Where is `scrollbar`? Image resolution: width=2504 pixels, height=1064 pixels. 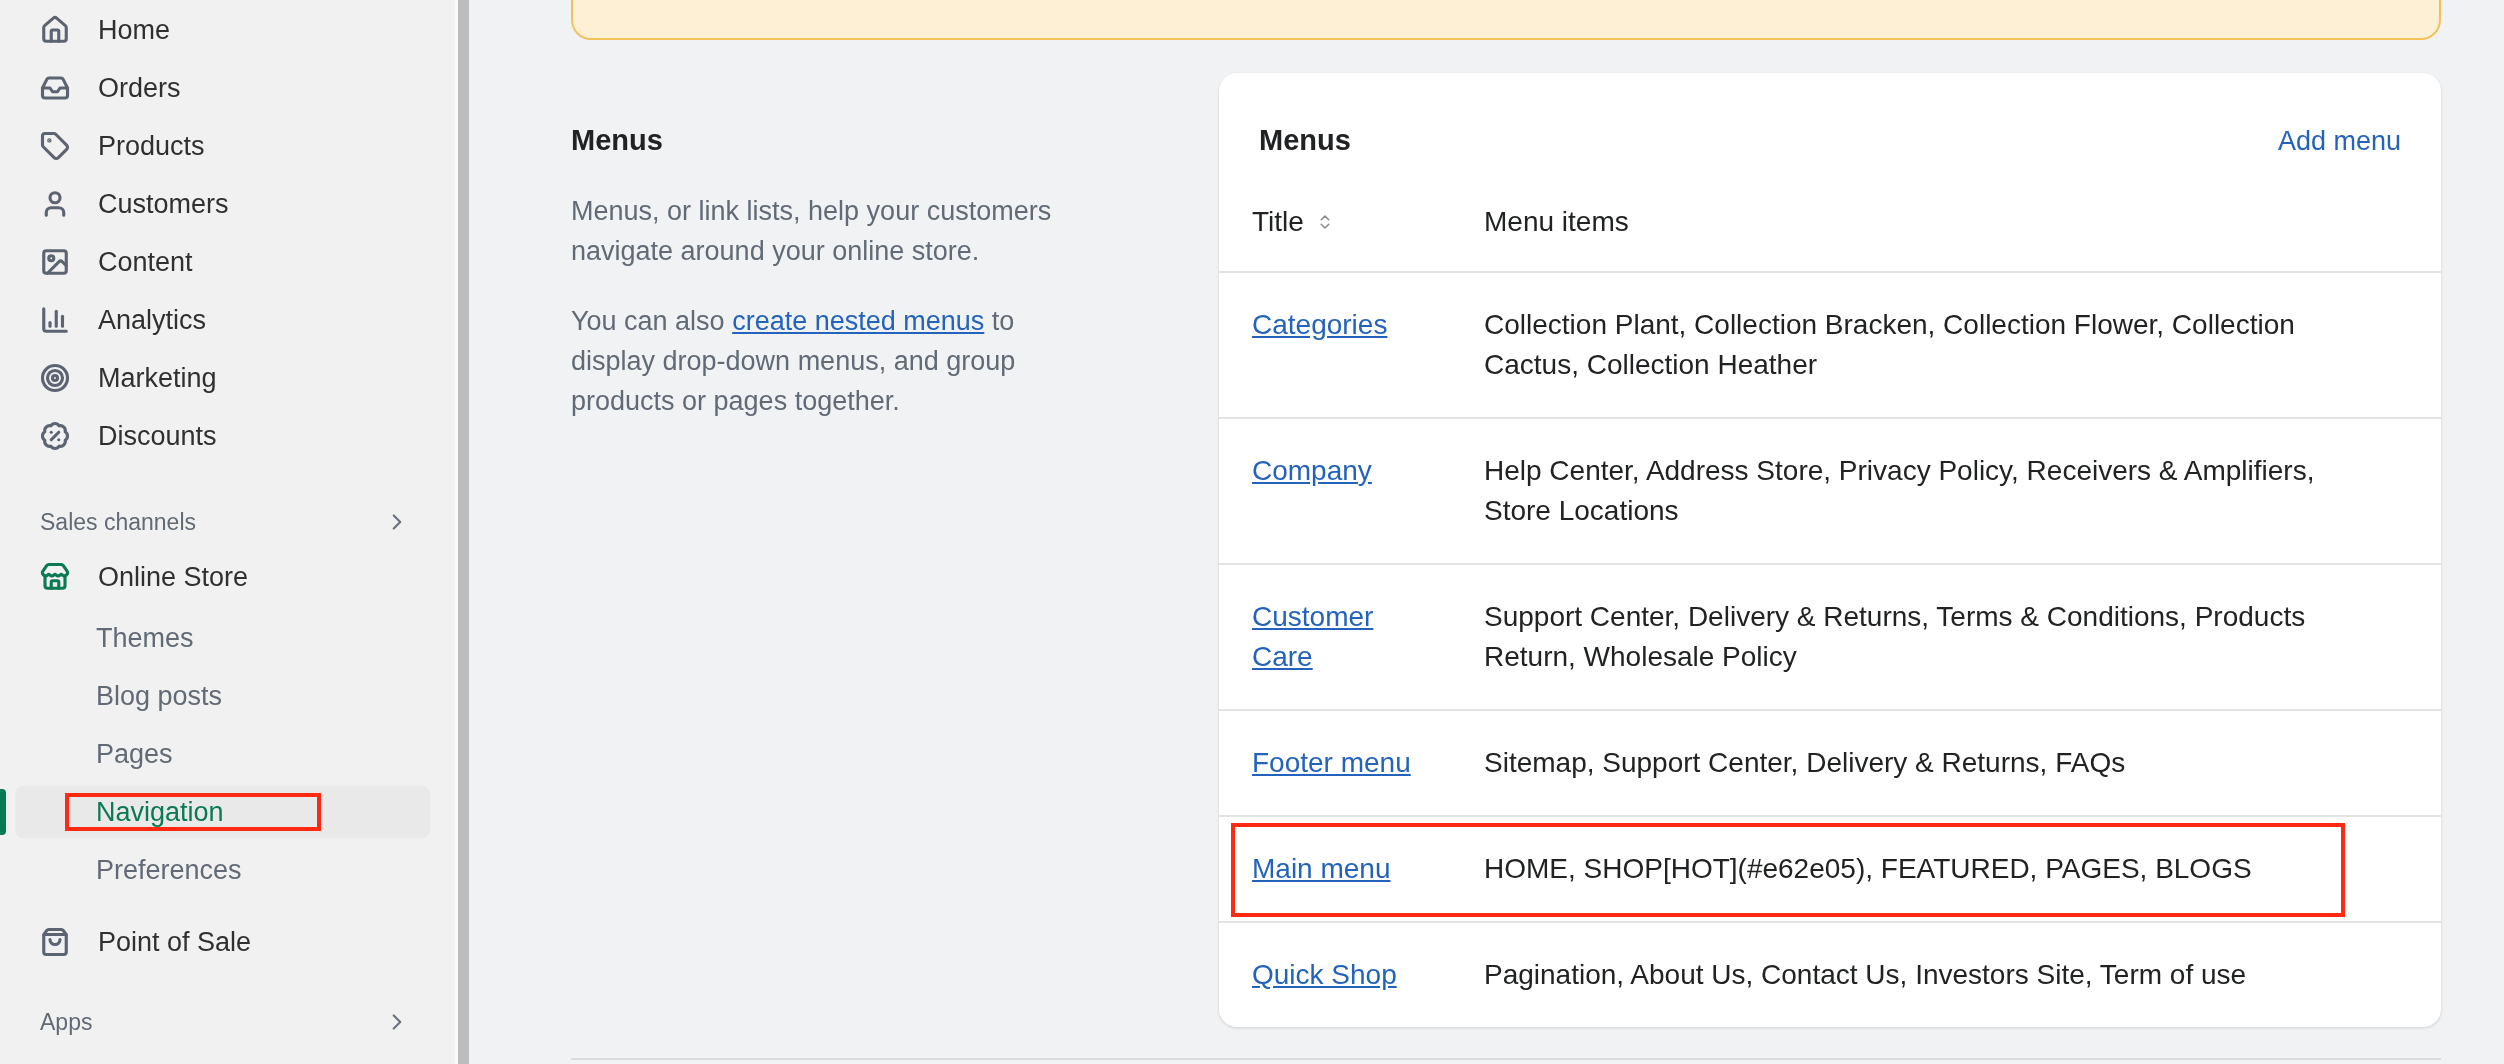 scrollbar is located at coordinates (462, 532).